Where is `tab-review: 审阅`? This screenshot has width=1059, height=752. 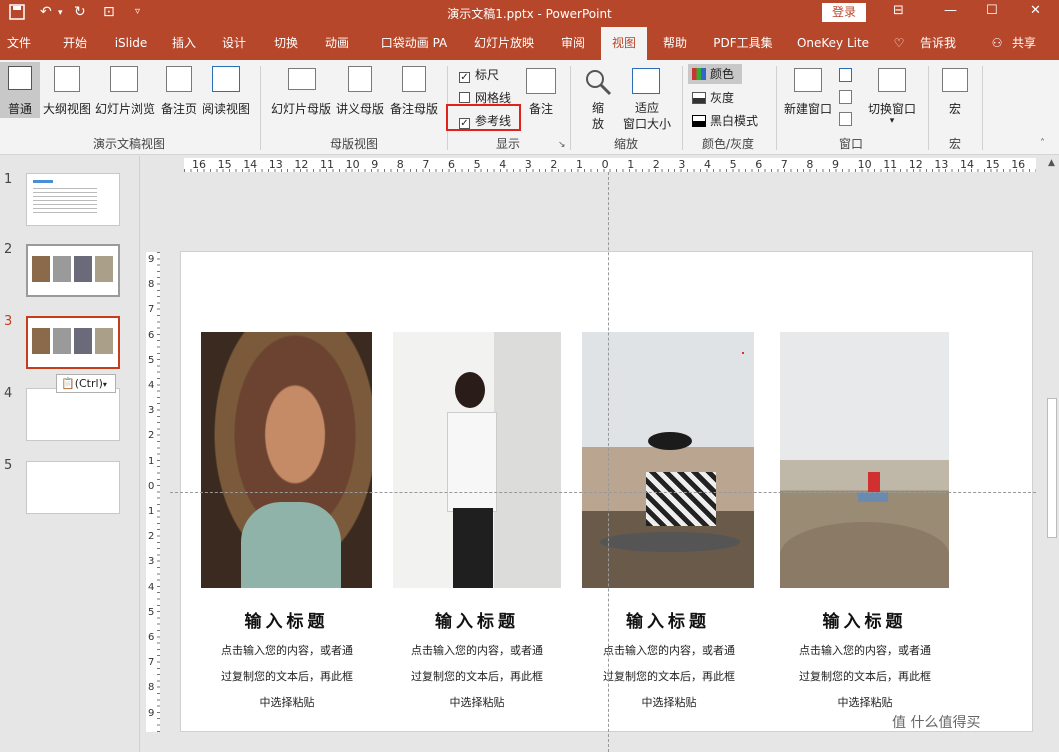 tab-review: 审阅 is located at coordinates (573, 43).